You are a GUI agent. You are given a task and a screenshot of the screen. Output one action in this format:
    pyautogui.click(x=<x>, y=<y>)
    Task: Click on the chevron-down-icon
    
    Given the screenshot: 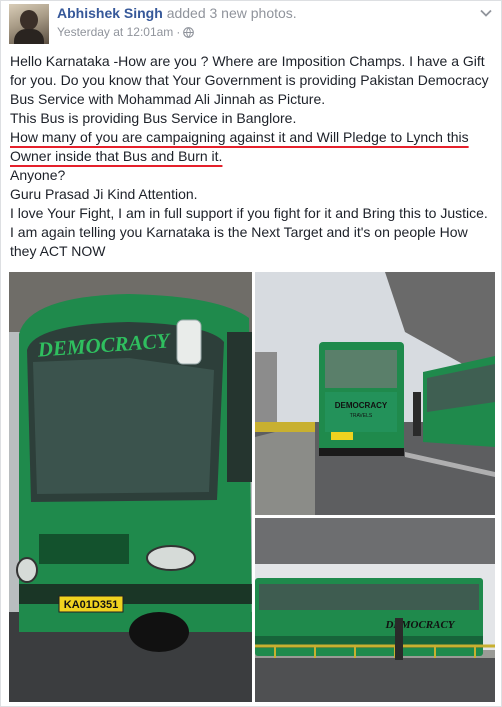 What is the action you would take?
    pyautogui.click(x=486, y=13)
    